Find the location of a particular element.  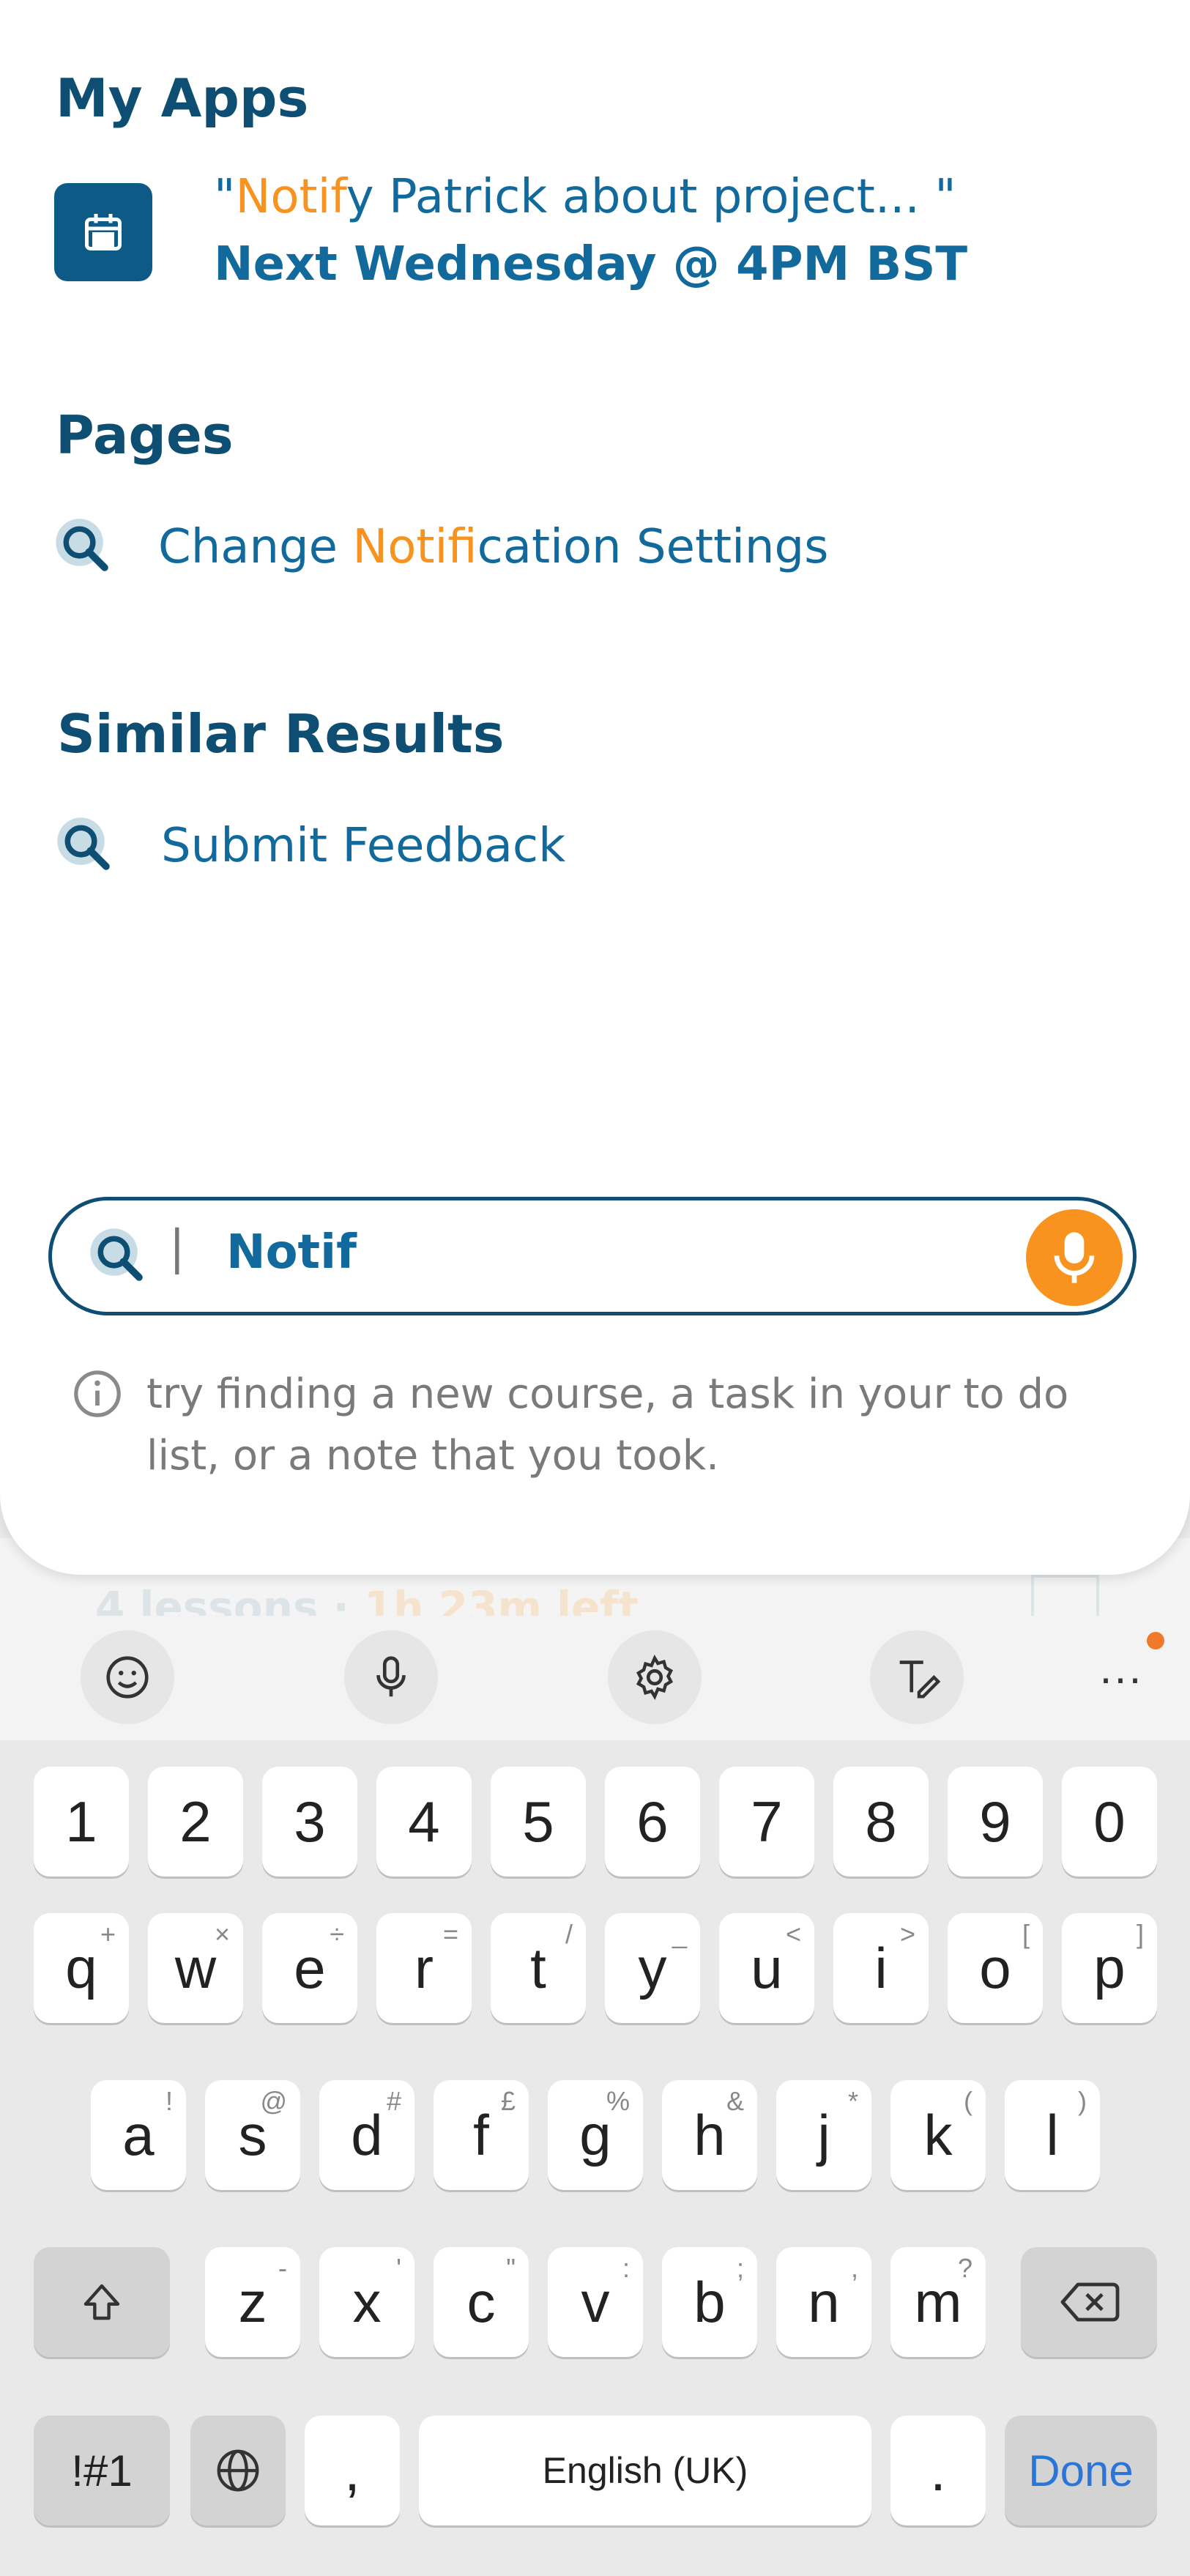

settings-icon is located at coordinates (655, 1677).